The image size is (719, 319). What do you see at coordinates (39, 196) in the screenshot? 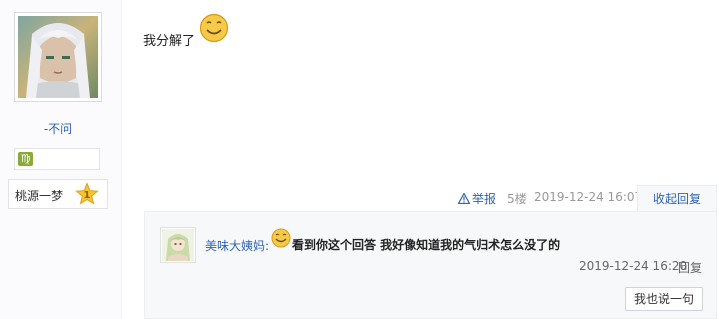
I see `member-group-label: 桃源一梦` at bounding box center [39, 196].